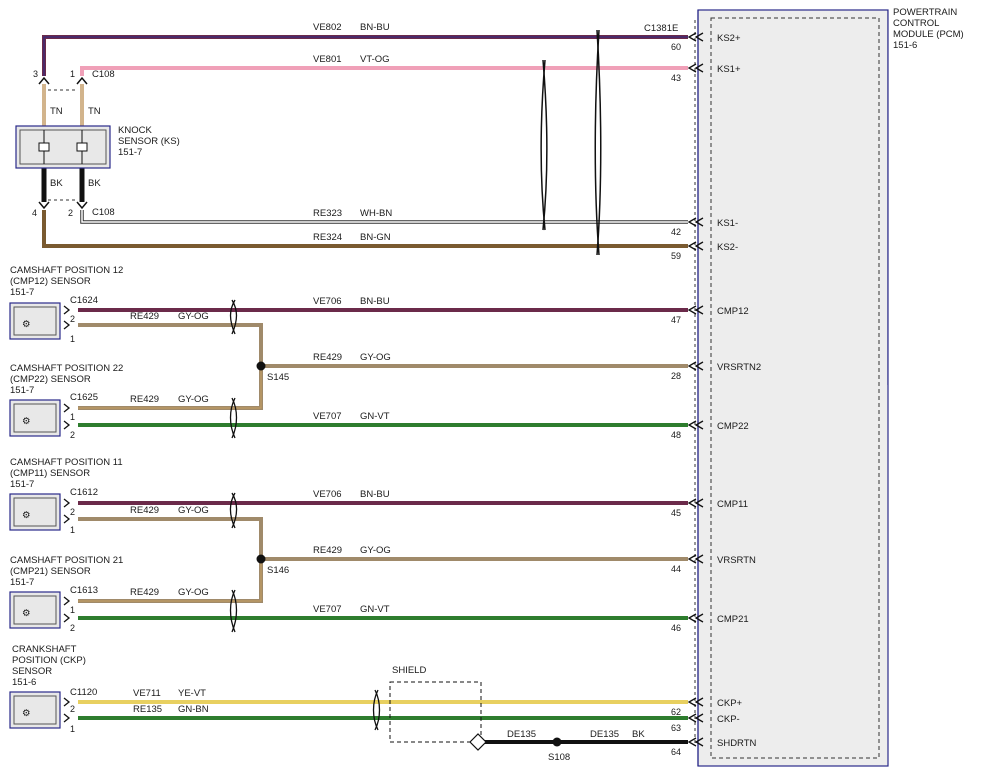  What do you see at coordinates (478, 742) in the screenshot?
I see `shield-ground-icon` at bounding box center [478, 742].